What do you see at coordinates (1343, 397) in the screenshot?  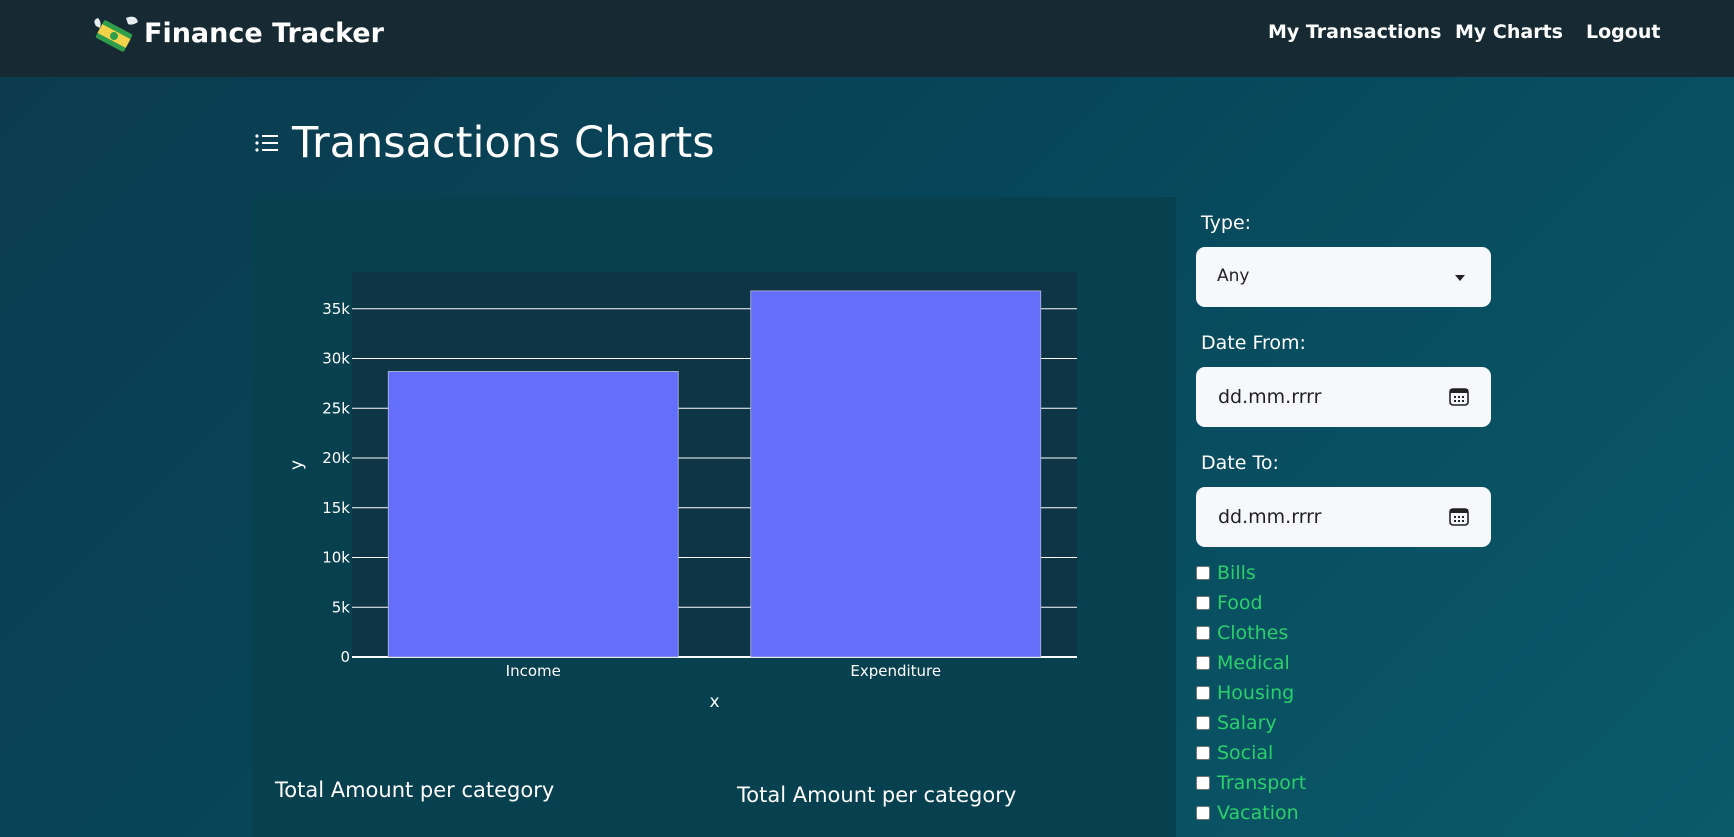 I see `date-from-input: dd.mm.rrrr` at bounding box center [1343, 397].